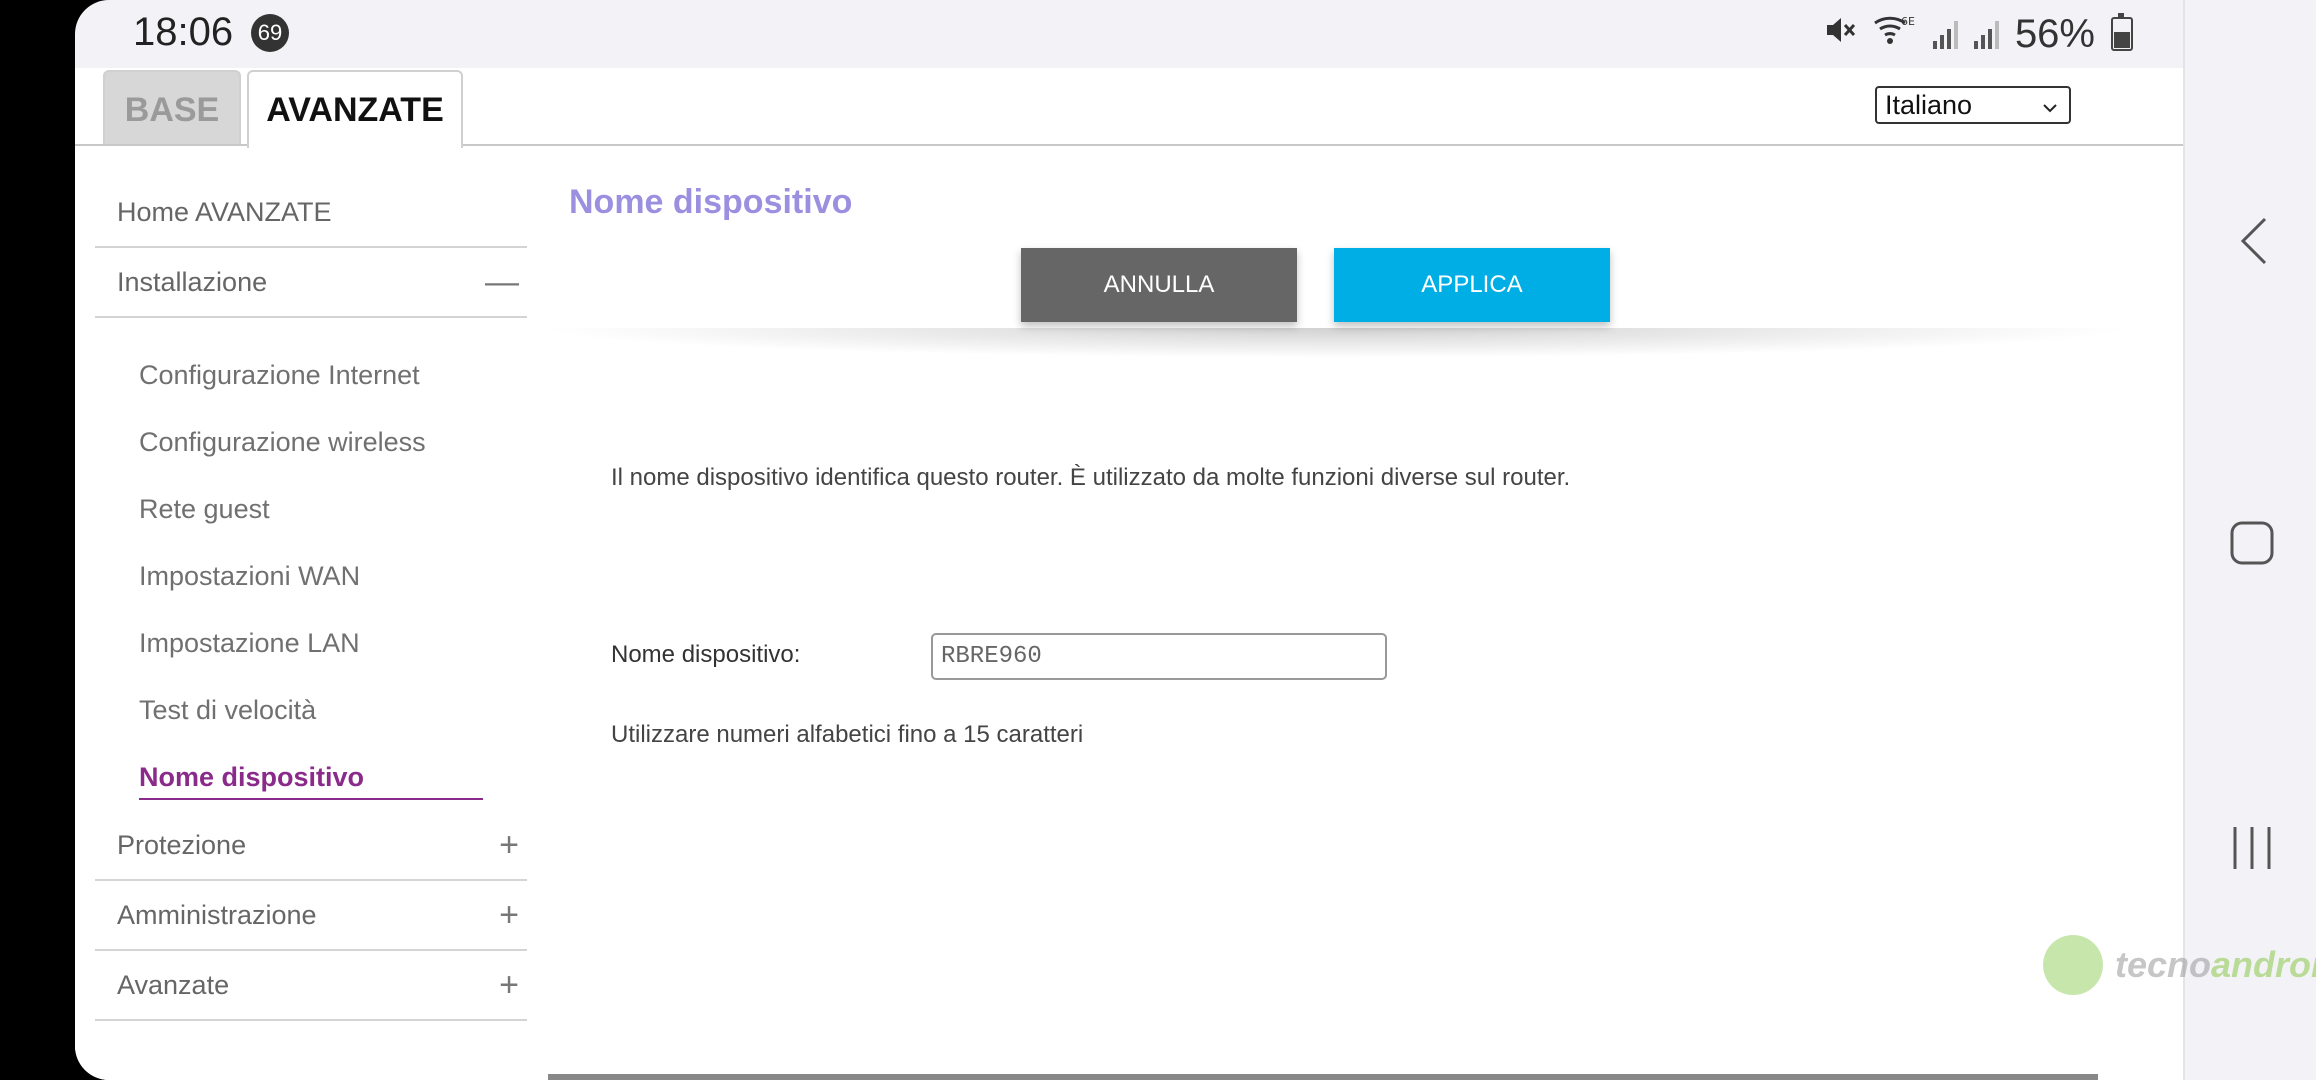 The width and height of the screenshot is (2316, 1080). I want to click on sidebar-subitem-nome-dispositivo: Nome dispositivo, so click(311, 777).